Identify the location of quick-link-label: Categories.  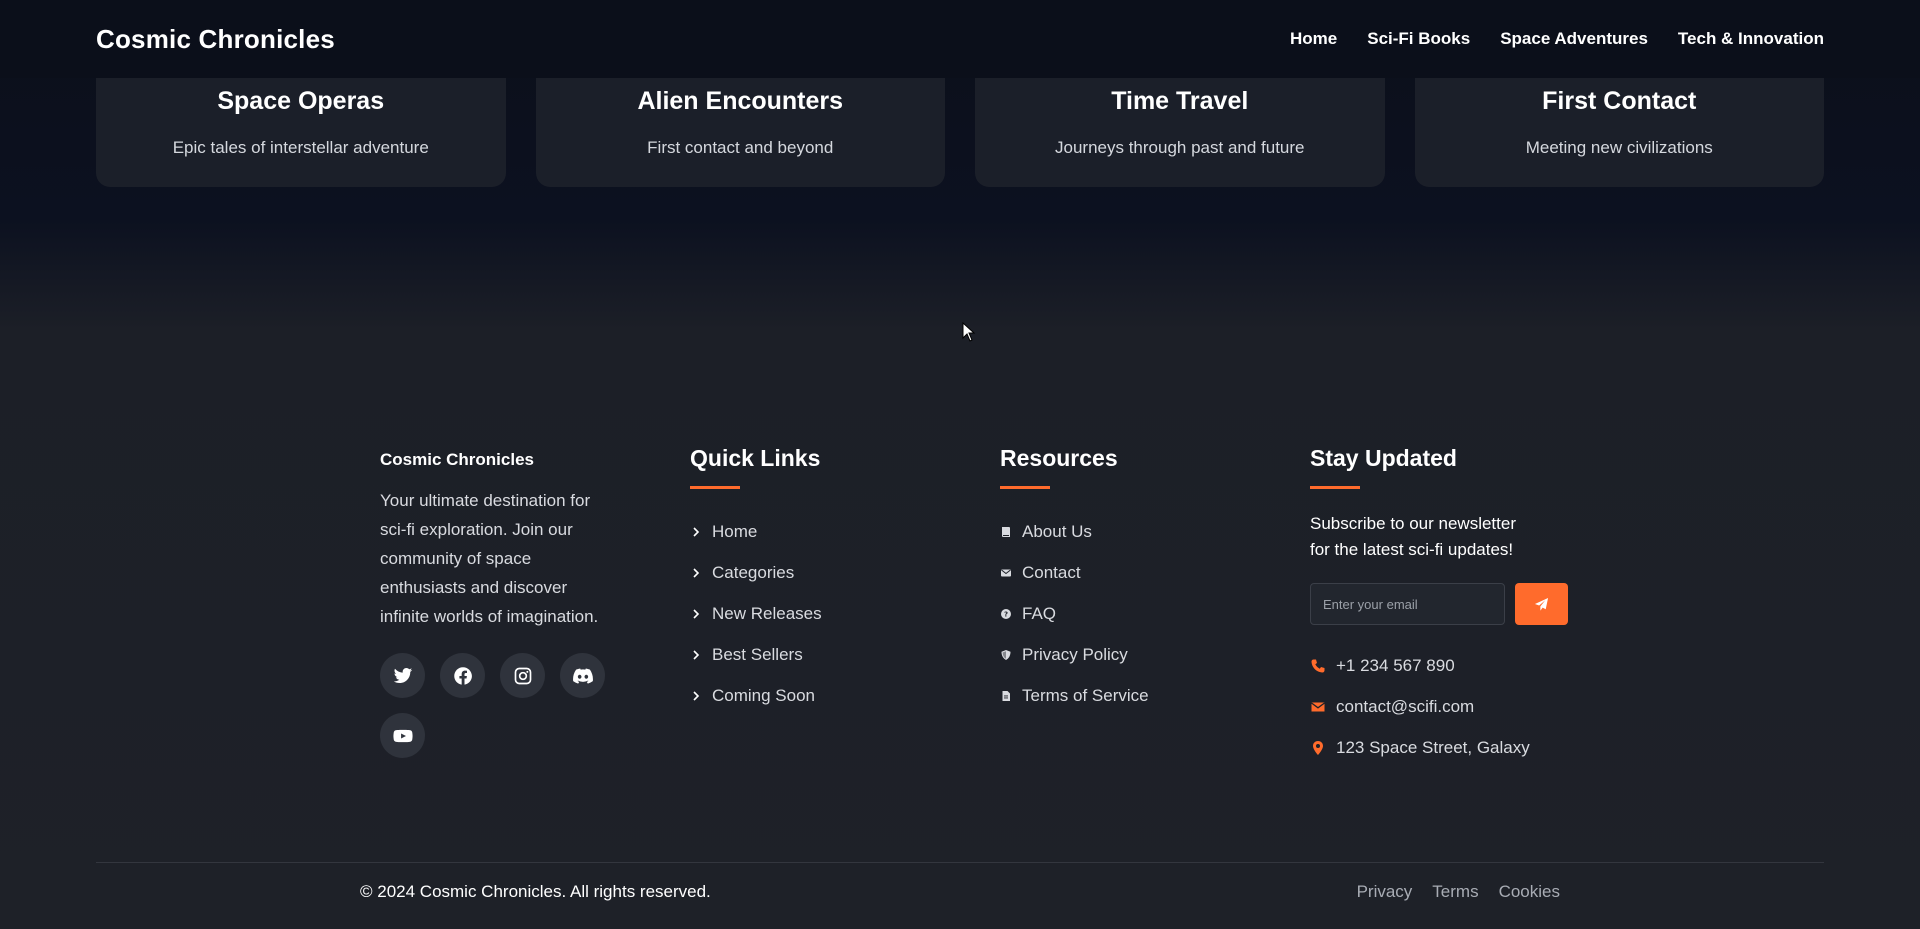
(753, 572).